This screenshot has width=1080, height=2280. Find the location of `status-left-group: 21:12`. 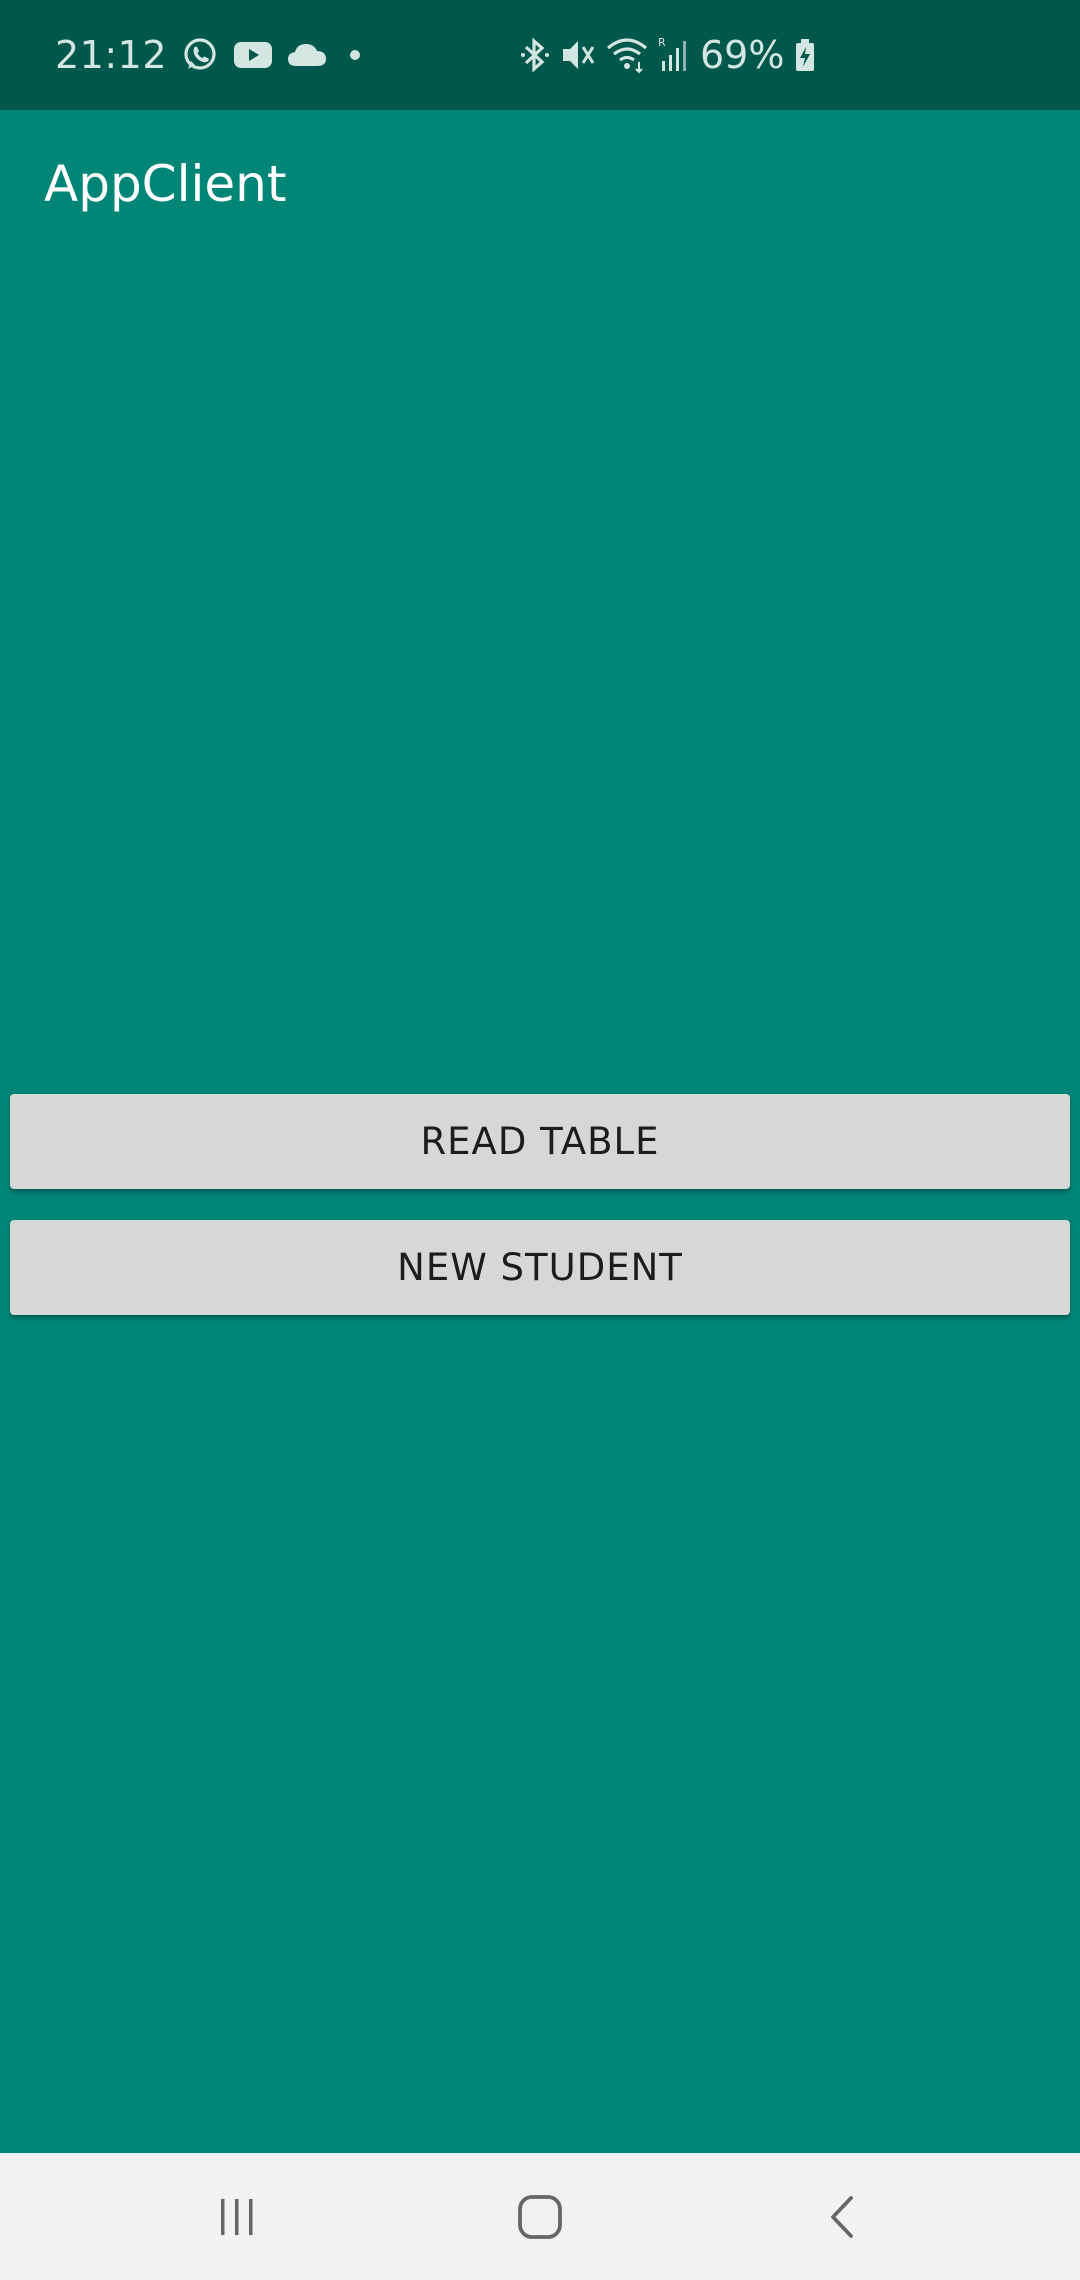

status-left-group: 21:12 is located at coordinates (208, 55).